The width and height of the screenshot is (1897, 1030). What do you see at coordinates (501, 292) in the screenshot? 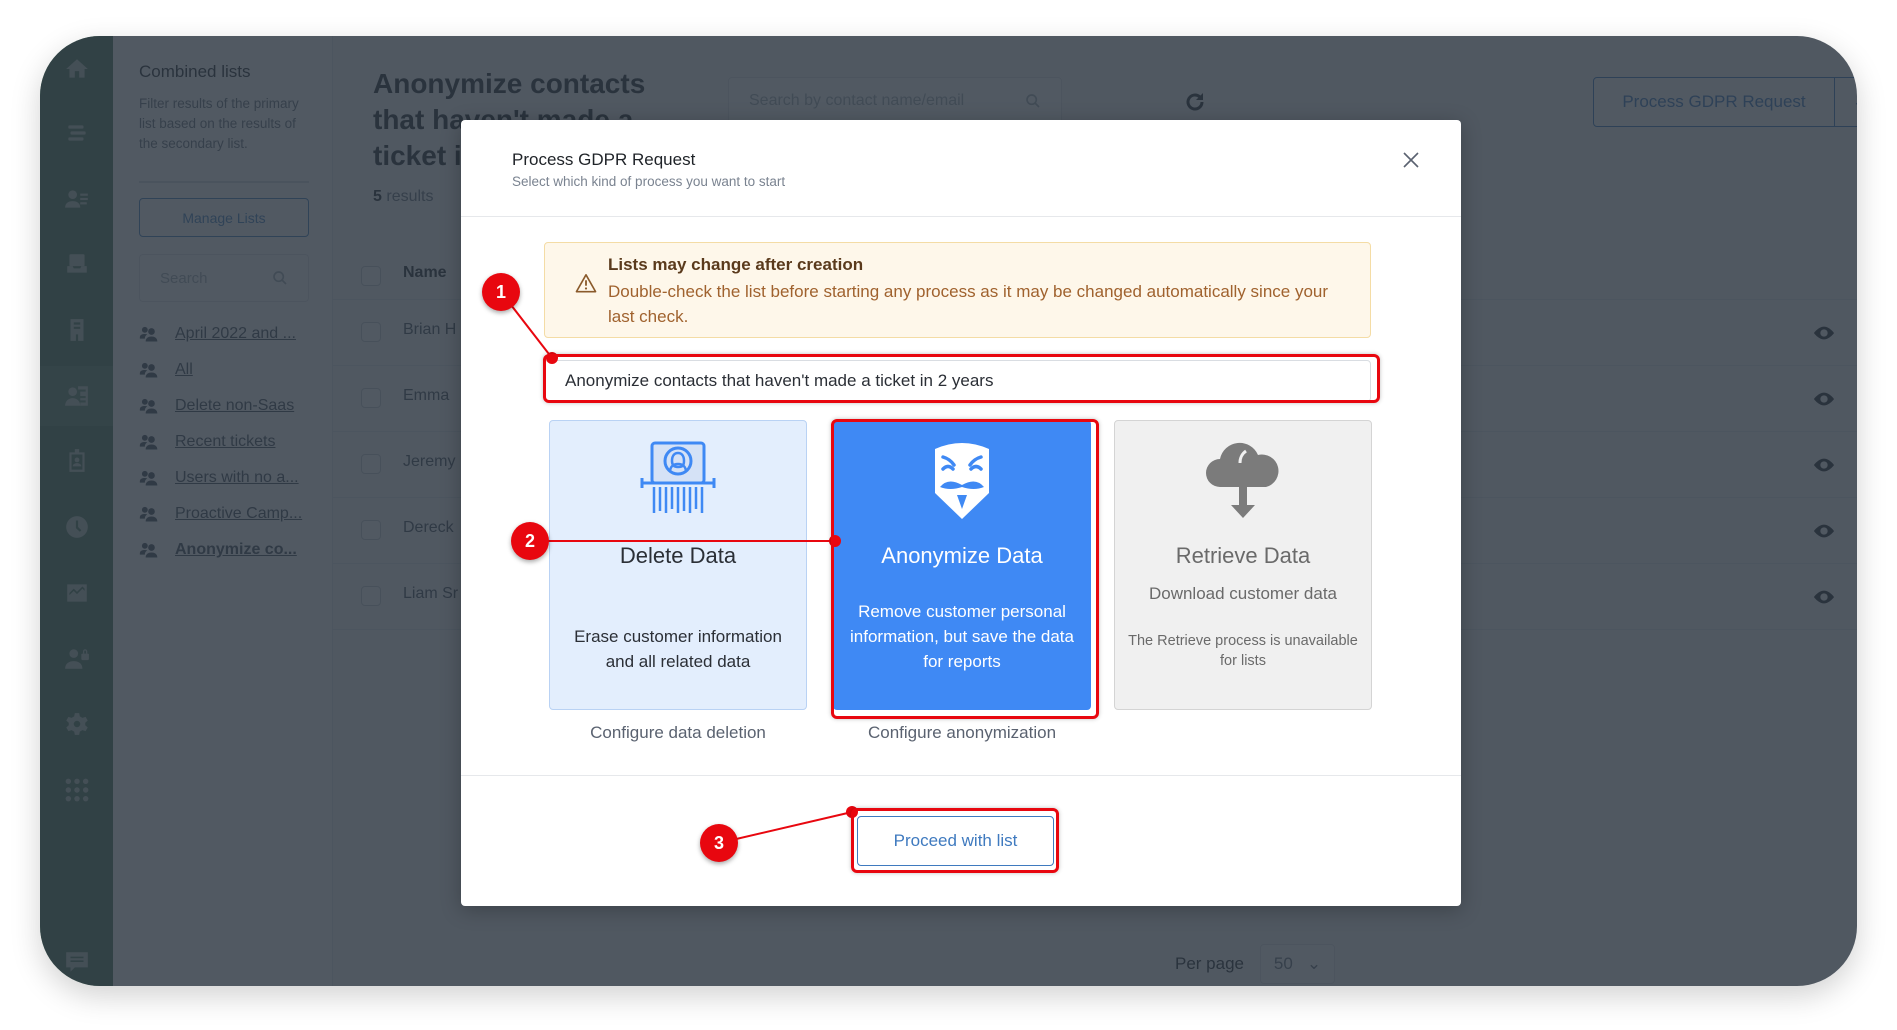
I see `annotation-marker-1: 1` at bounding box center [501, 292].